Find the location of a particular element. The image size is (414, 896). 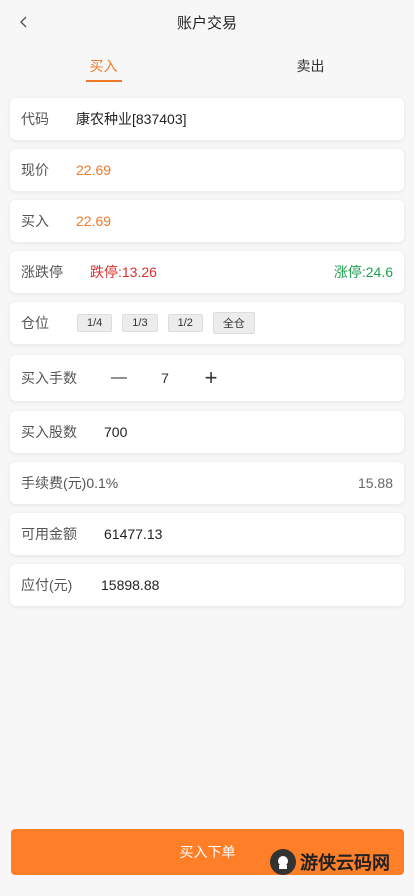

fee-label: 手续费(元)0.1% is located at coordinates (70, 483).